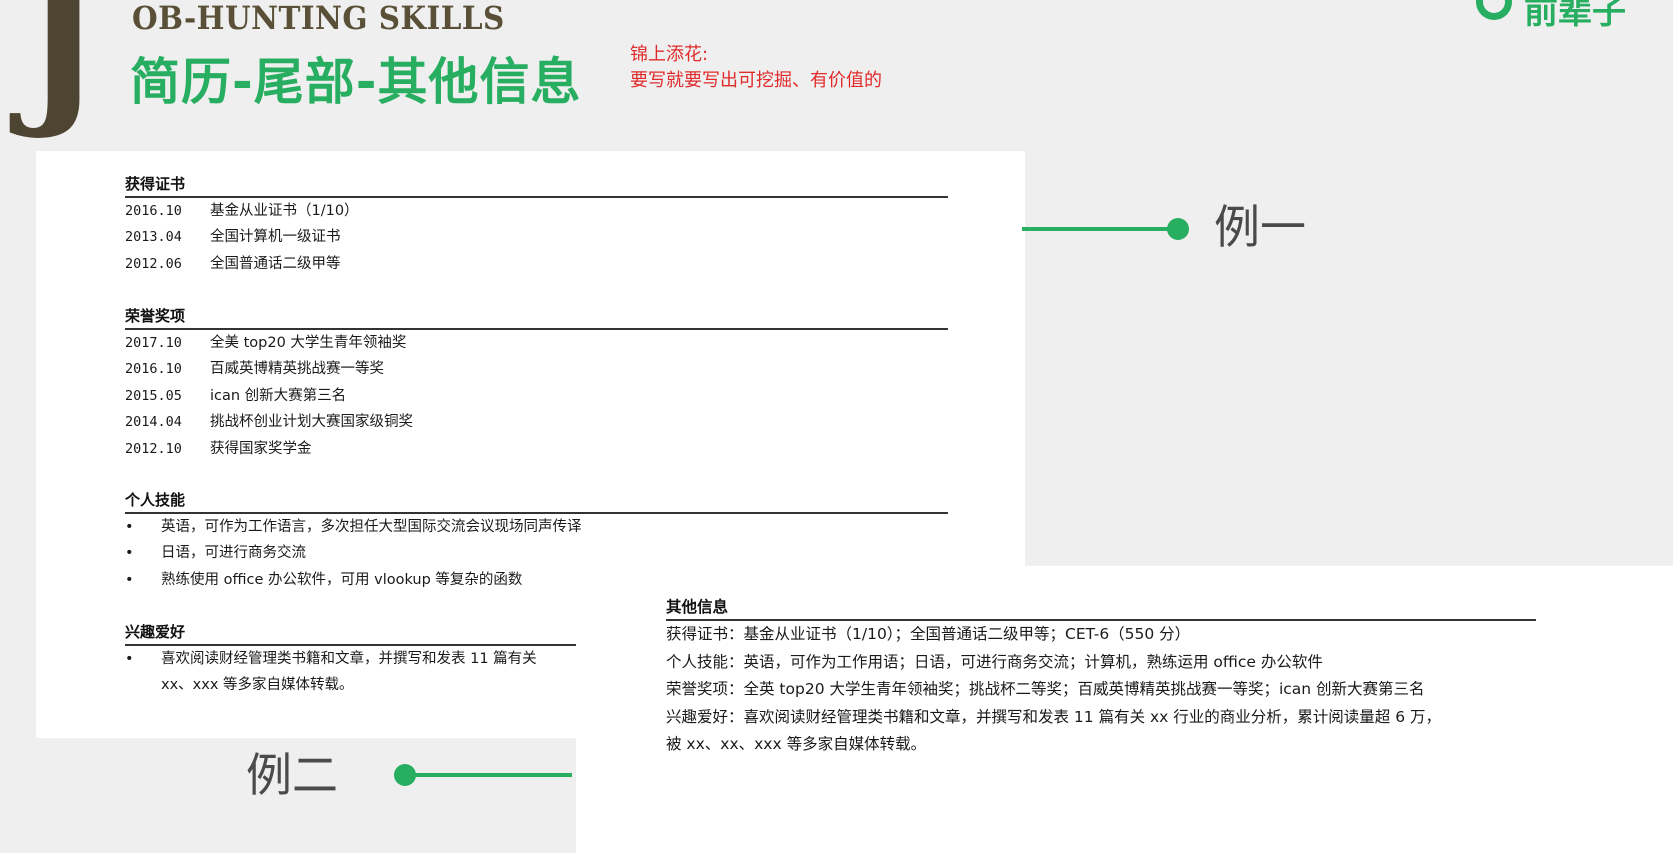 Image resolution: width=1673 pixels, height=853 pixels. I want to click on item-text: 基金从业证书（1/10）, so click(284, 211).